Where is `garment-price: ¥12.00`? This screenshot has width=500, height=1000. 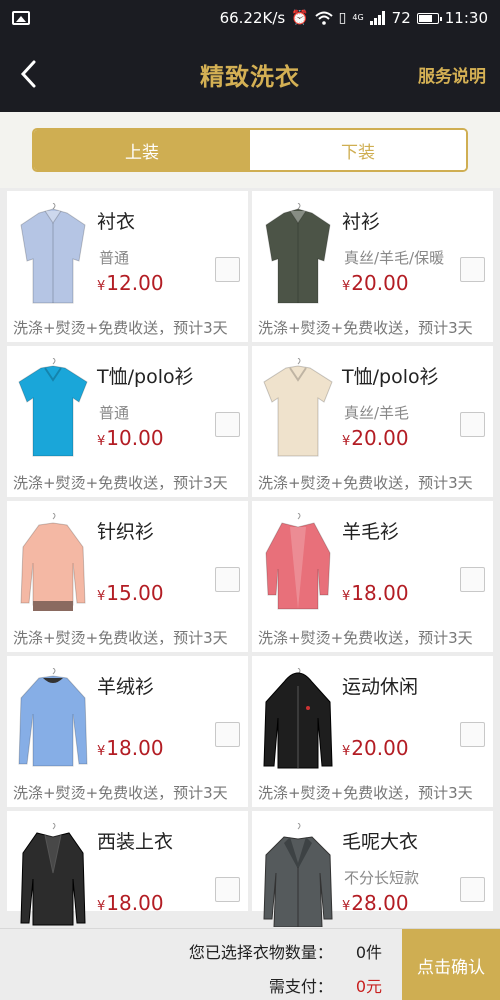 garment-price: ¥12.00 is located at coordinates (130, 283).